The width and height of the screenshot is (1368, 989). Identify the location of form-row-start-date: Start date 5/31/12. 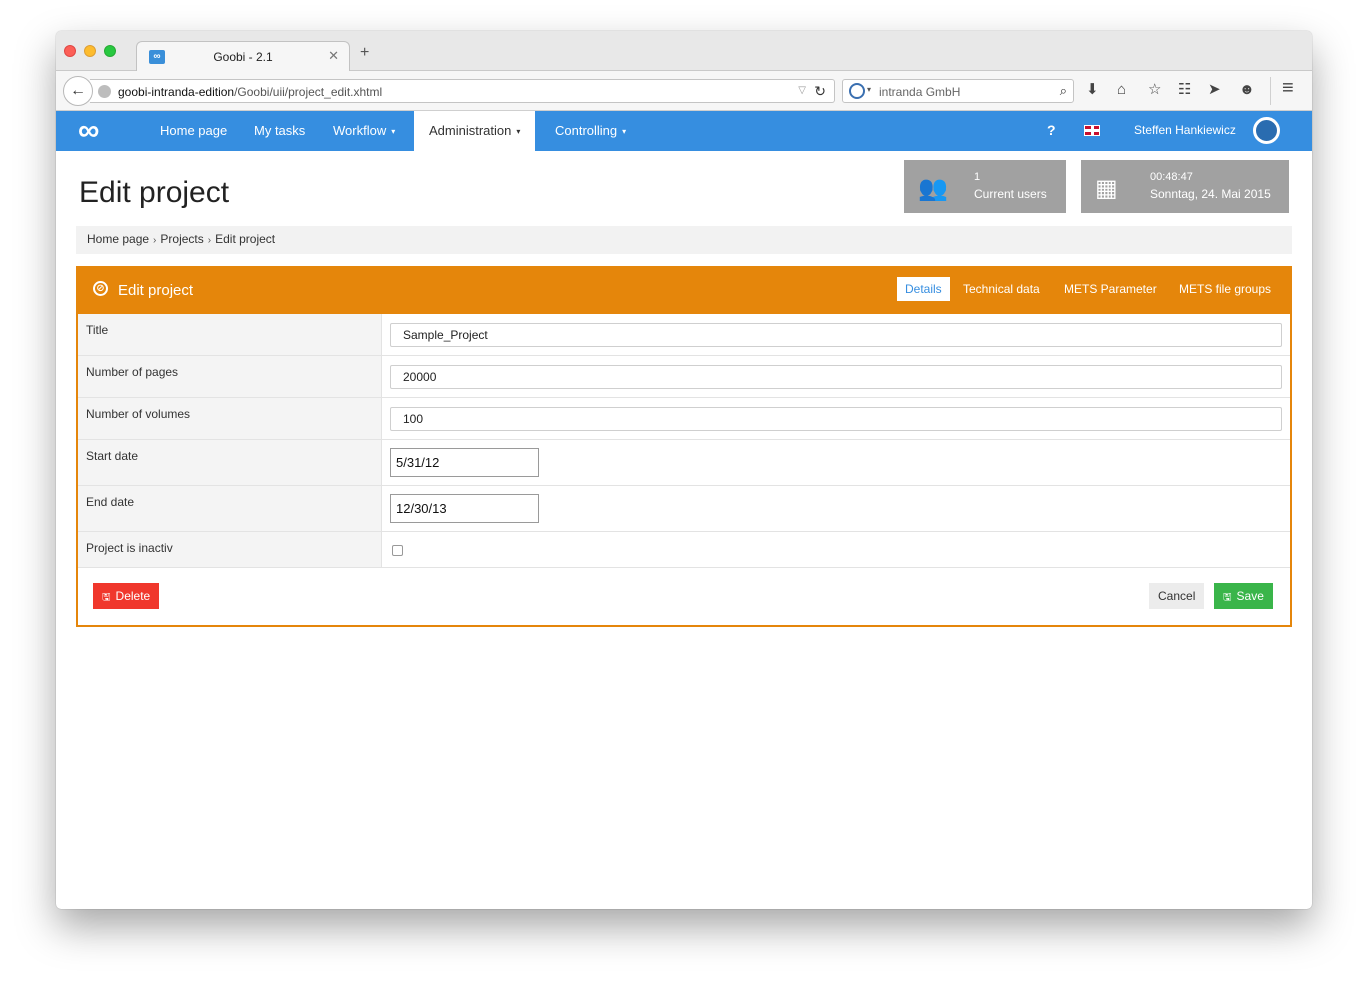
(684, 463).